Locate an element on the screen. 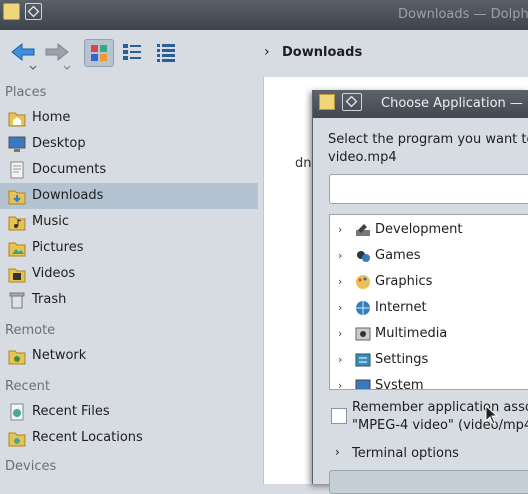  tree-item-label: Development is located at coordinates (419, 229).